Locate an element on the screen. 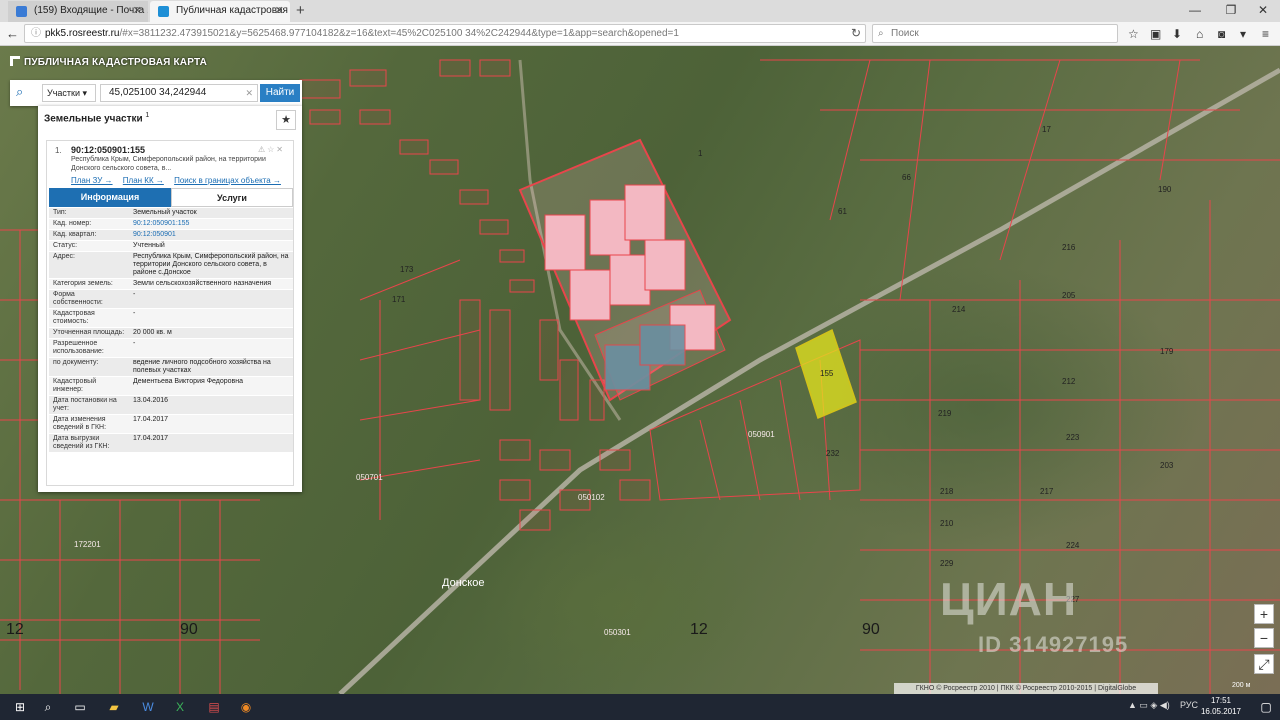 The image size is (1280, 720). parcel-label: 217 is located at coordinates (1047, 491).